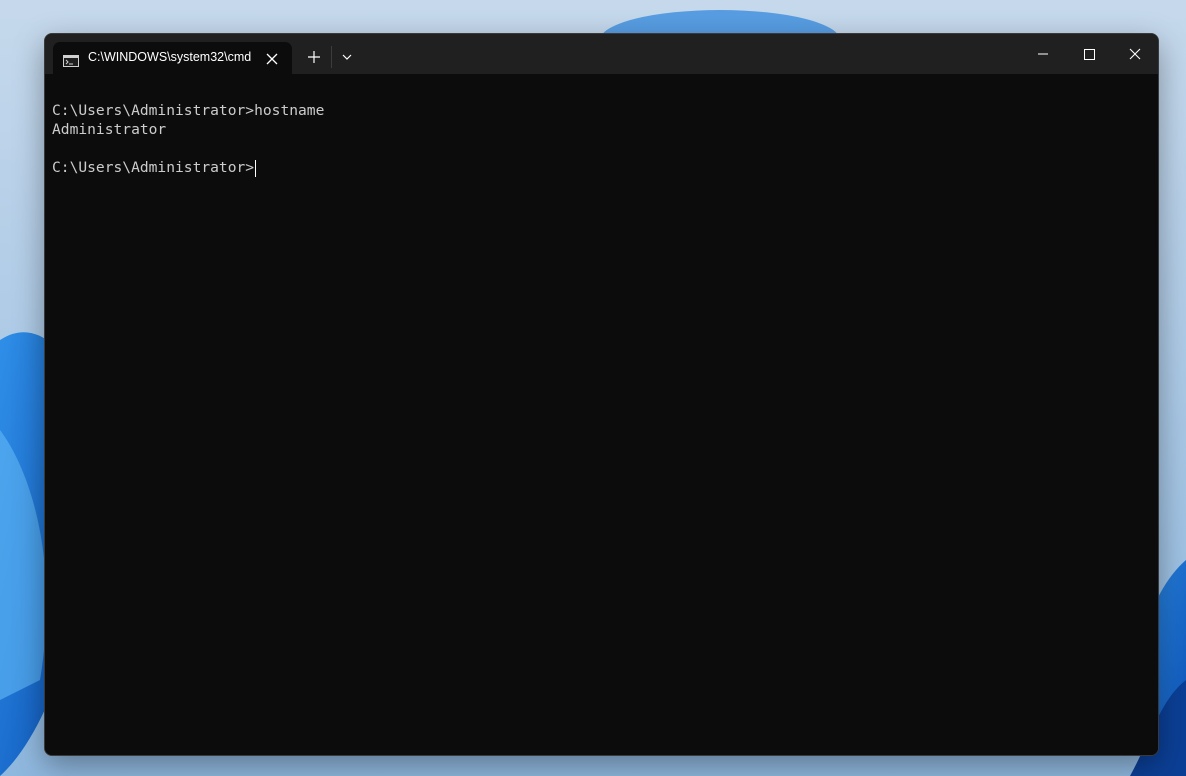 Image resolution: width=1186 pixels, height=776 pixels. I want to click on minimize-button, so click(1043, 54).